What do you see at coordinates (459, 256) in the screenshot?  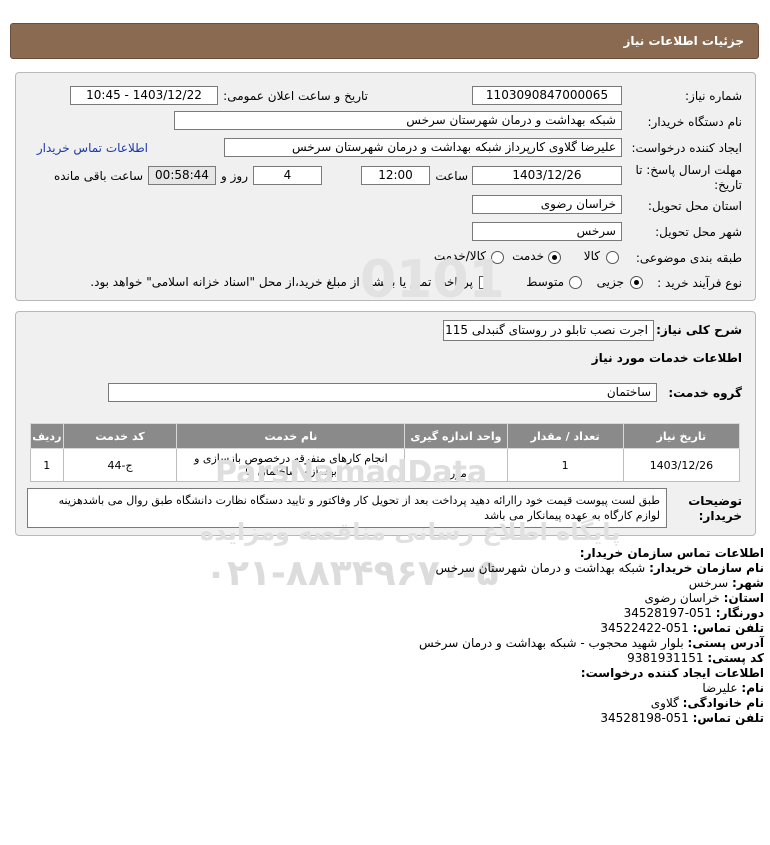 I see `category-goods-service-label: کالا/خدمت` at bounding box center [459, 256].